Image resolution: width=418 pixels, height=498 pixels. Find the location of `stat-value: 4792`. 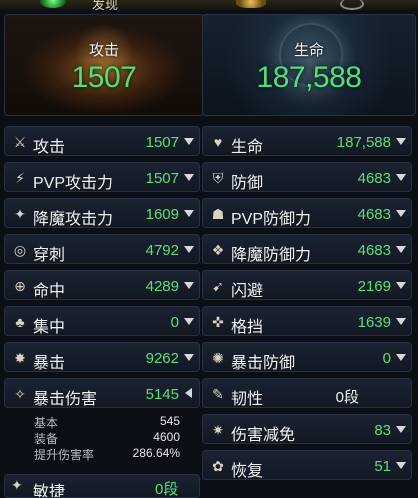

stat-value: 4792 is located at coordinates (162, 250).